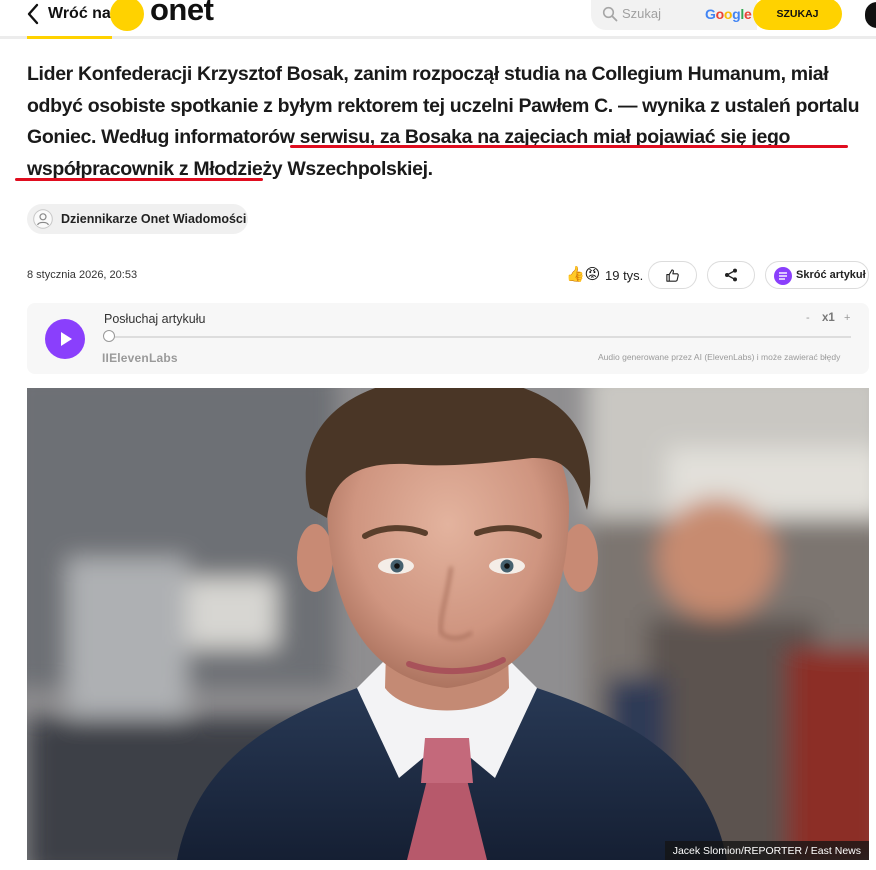 Image resolution: width=876 pixels, height=870 pixels. Describe the element at coordinates (642, 13) in the screenshot. I see `search-placeholder: Szukaj` at that location.